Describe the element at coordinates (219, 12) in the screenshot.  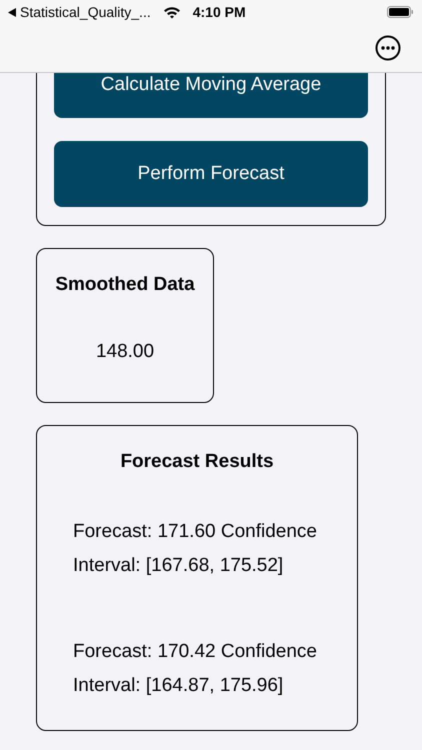
I see `status-time: 4:10 PM` at that location.